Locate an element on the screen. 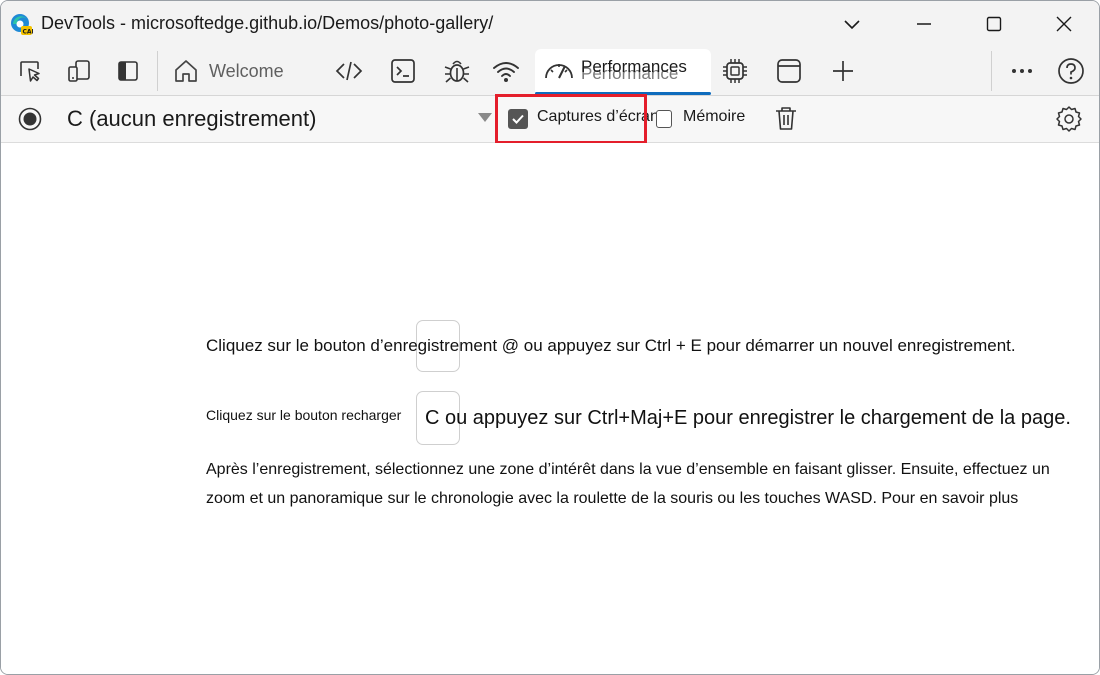  tab-console is located at coordinates (403, 71).